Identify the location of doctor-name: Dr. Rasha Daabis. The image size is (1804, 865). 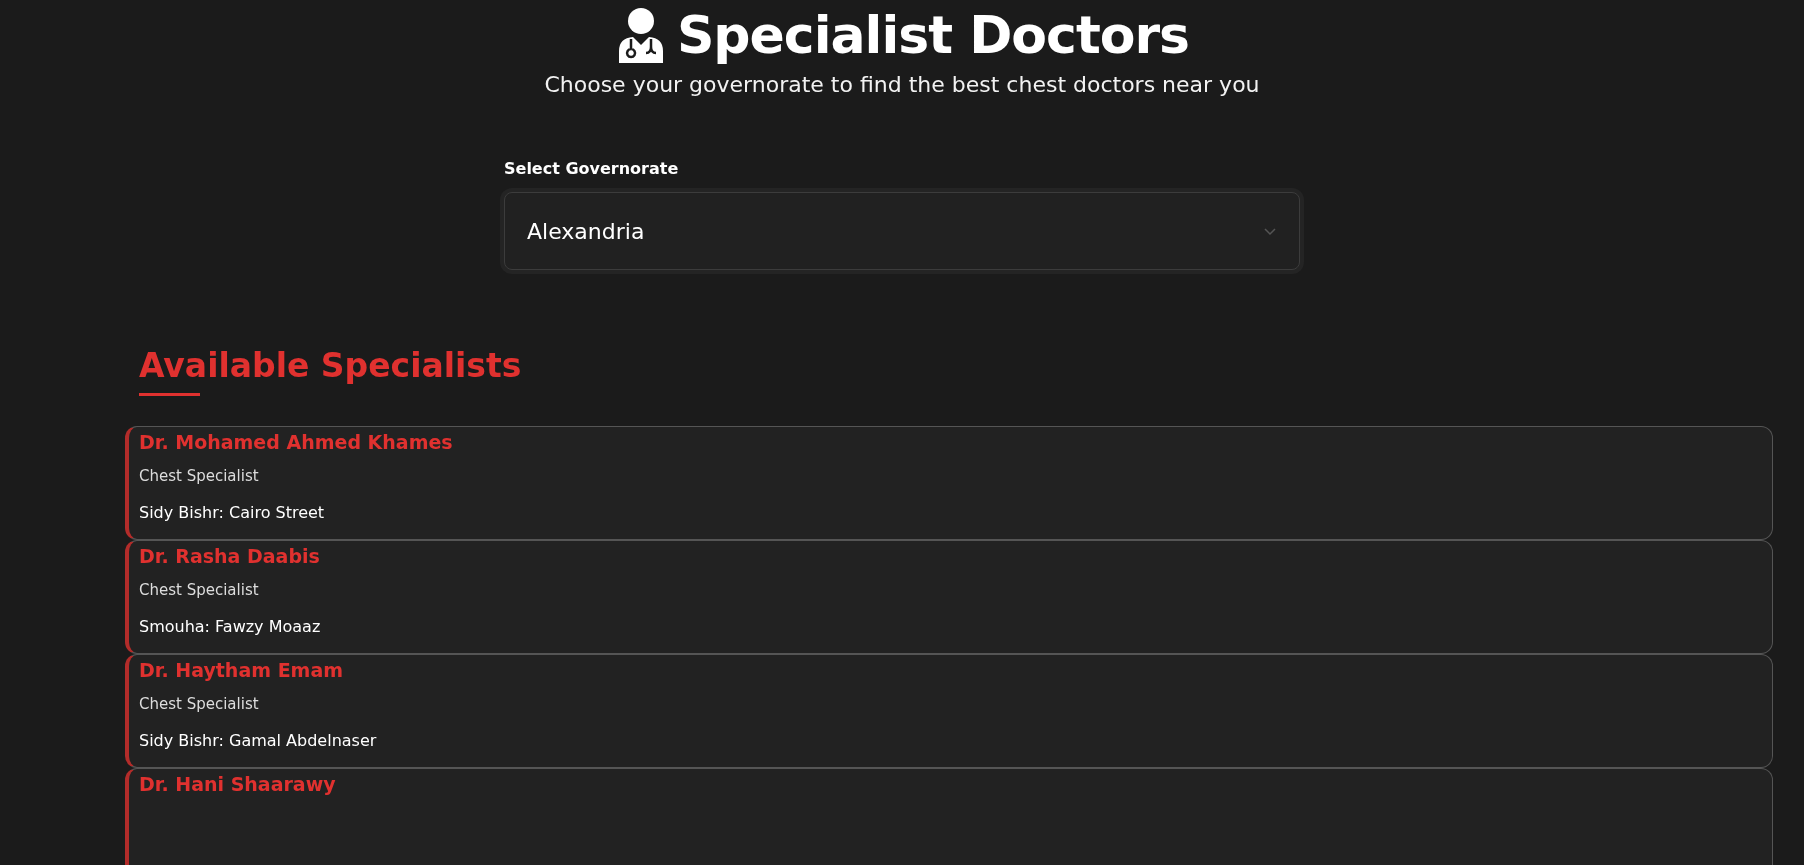
(229, 556).